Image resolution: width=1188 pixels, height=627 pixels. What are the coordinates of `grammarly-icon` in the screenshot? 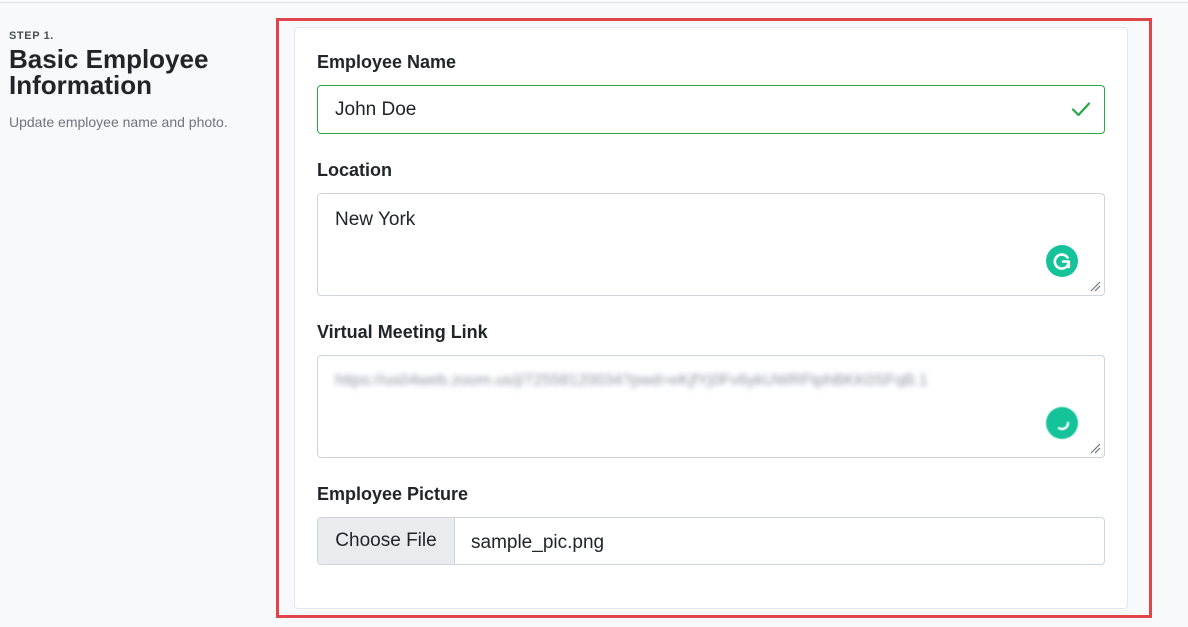 It's located at (1062, 261).